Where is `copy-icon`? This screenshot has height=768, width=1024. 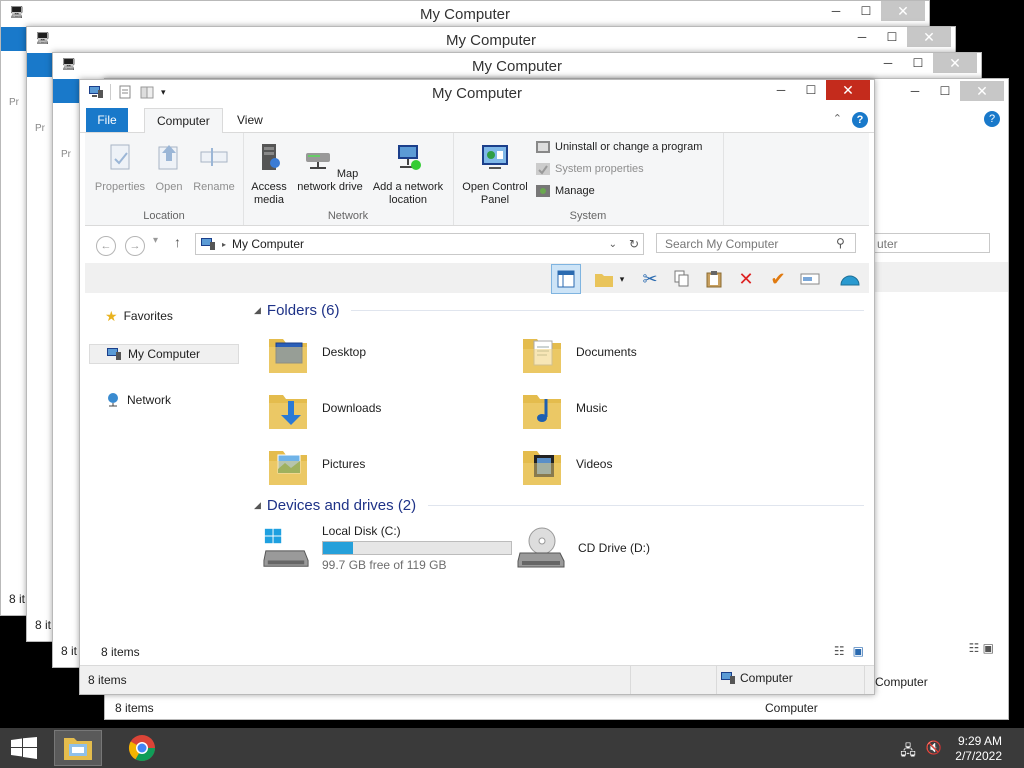 copy-icon is located at coordinates (682, 279).